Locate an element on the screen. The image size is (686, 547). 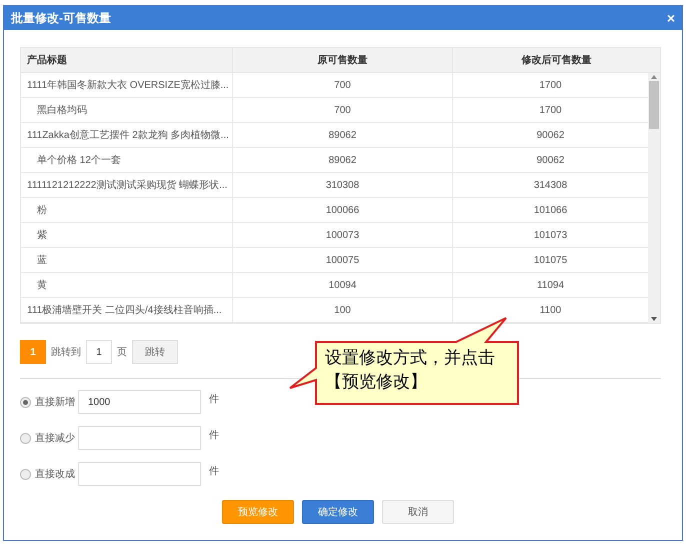
scroll-down-icon is located at coordinates (654, 319).